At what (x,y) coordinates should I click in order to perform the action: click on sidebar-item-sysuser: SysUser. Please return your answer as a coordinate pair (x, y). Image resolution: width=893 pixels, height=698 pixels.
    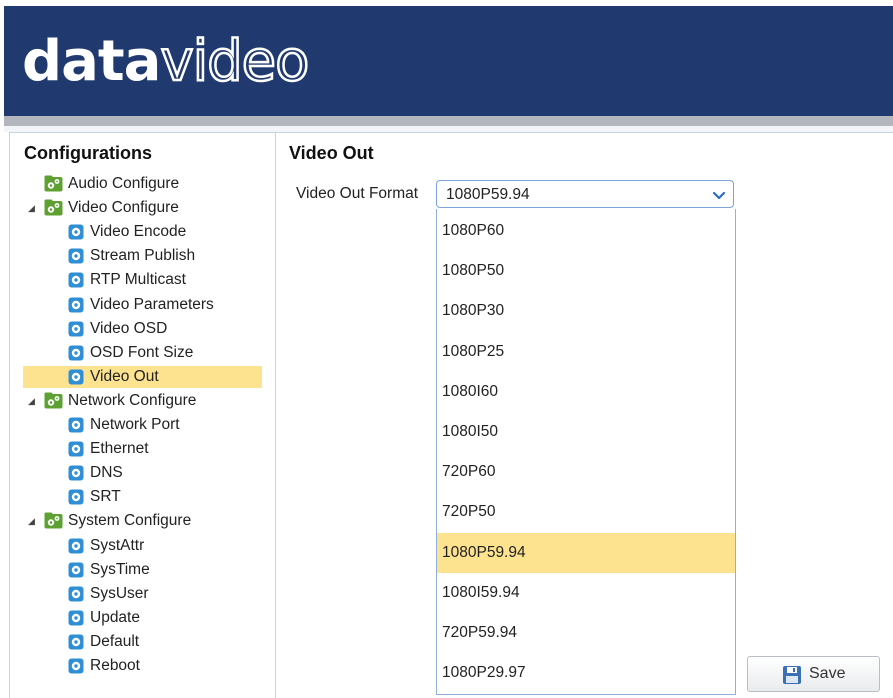
    Looking at the image, I should click on (142, 594).